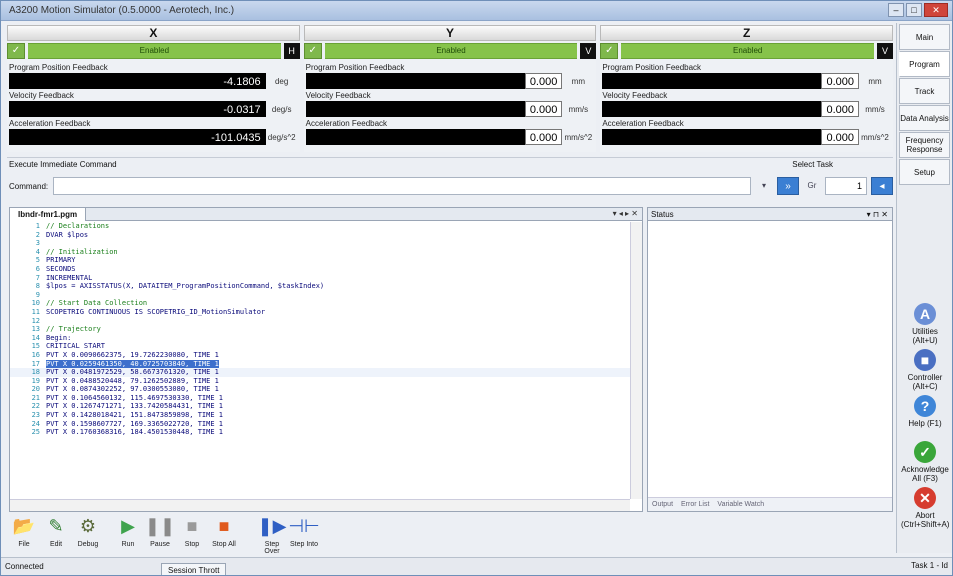 The image size is (953, 576). I want to click on side-action-1: ■ Controller (Alt+C), so click(925, 370).